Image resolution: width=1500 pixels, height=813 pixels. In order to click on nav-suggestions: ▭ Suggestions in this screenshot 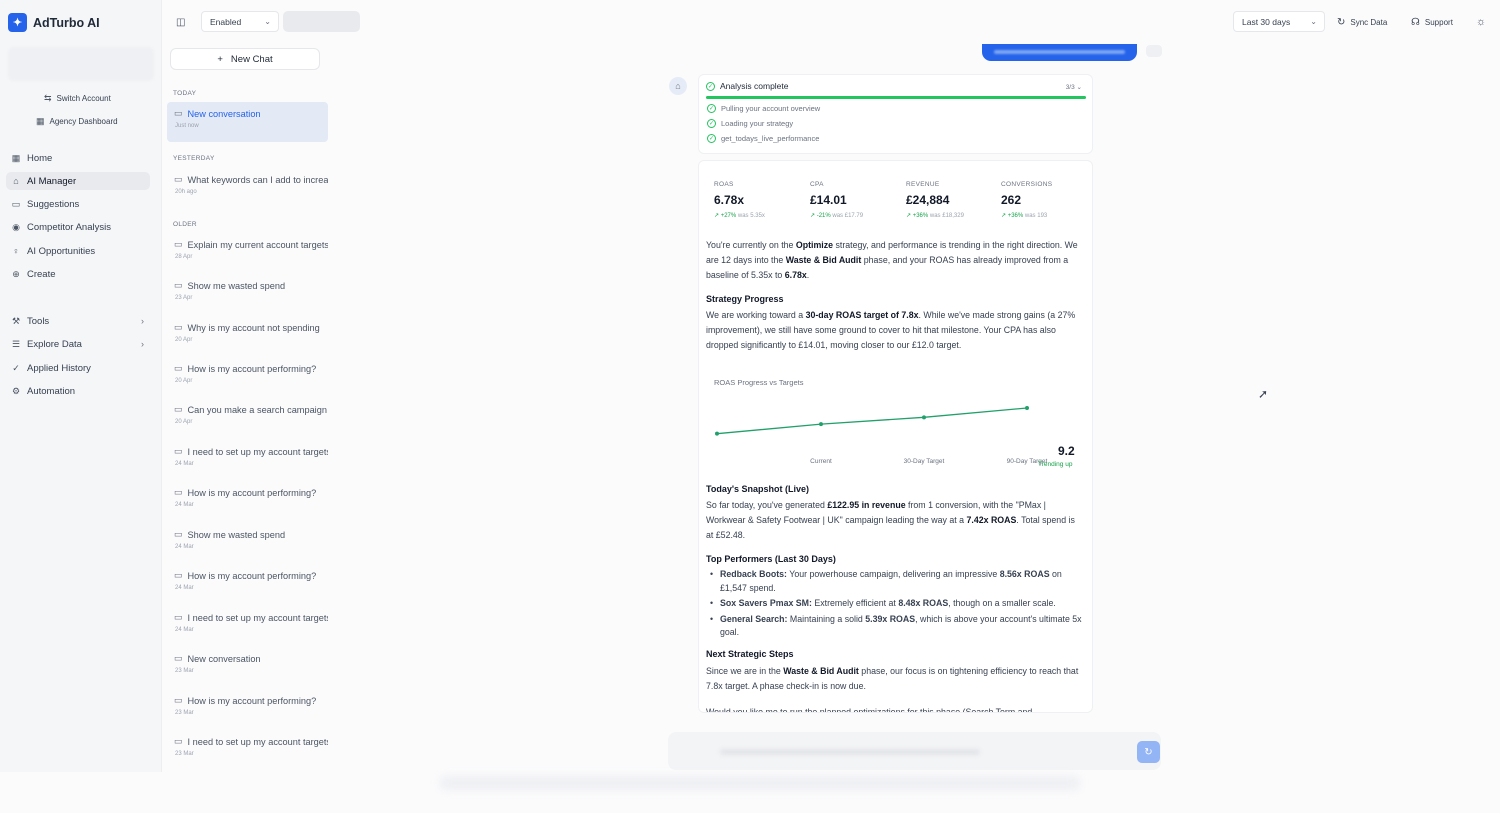, I will do `click(78, 204)`.